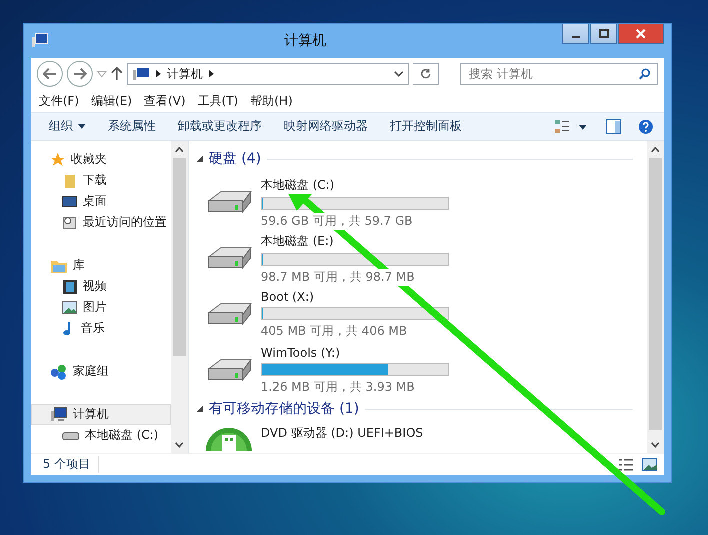 This screenshot has height=535, width=708. I want to click on nav-item: 家庭组, so click(101, 371).